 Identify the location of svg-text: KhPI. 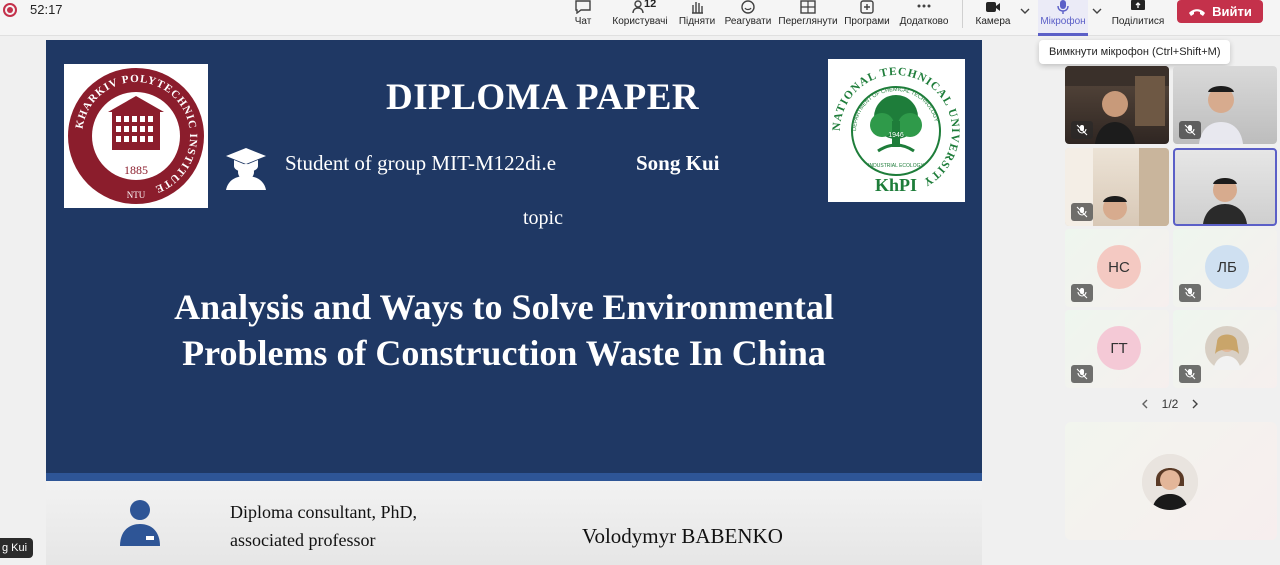
(896, 185).